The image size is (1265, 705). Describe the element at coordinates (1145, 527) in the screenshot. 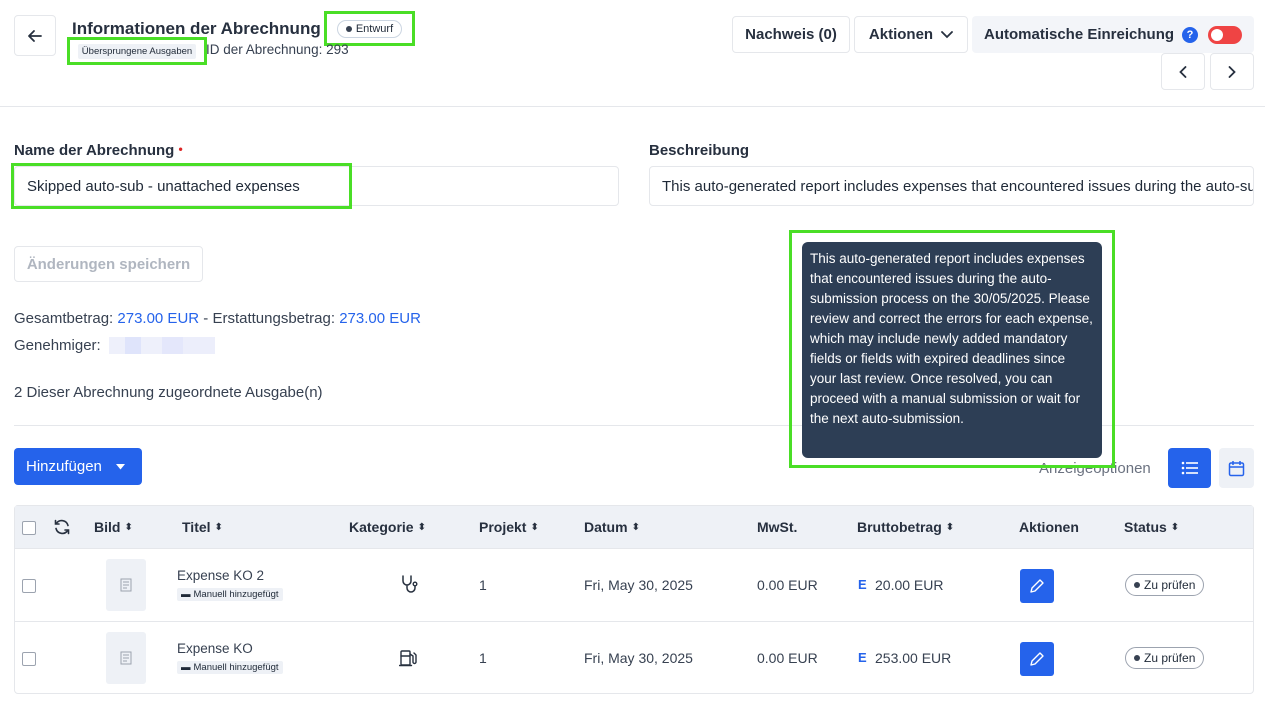

I see `column-status-label: Status` at that location.